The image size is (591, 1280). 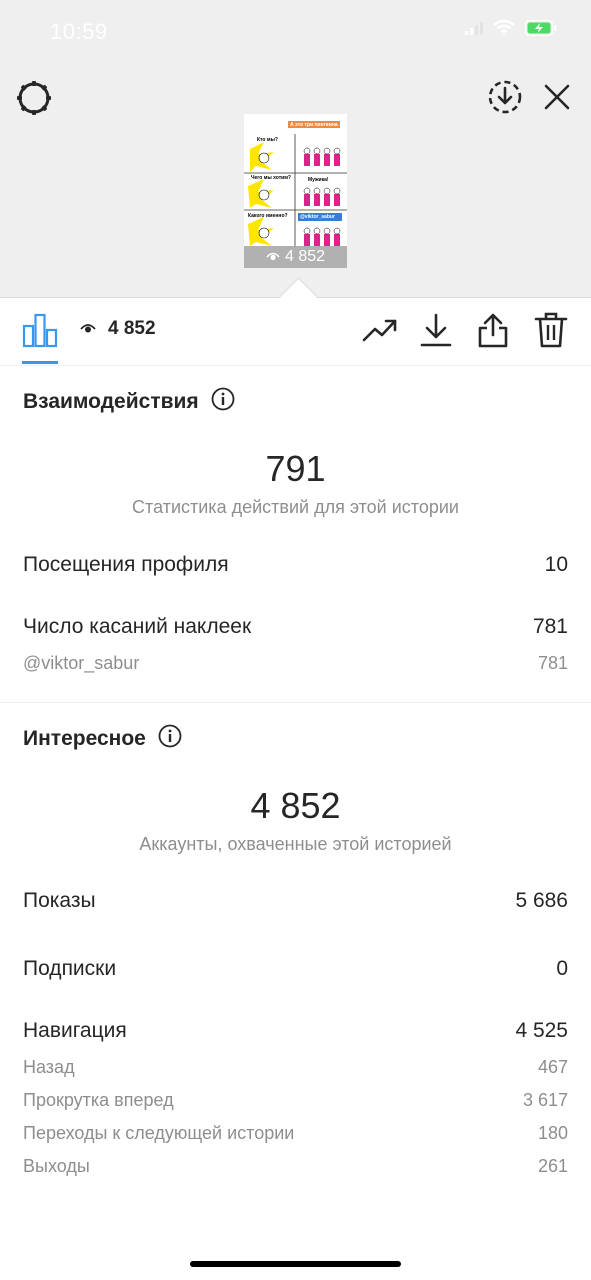 I want to click on row-value: 467, so click(x=552, y=1067).